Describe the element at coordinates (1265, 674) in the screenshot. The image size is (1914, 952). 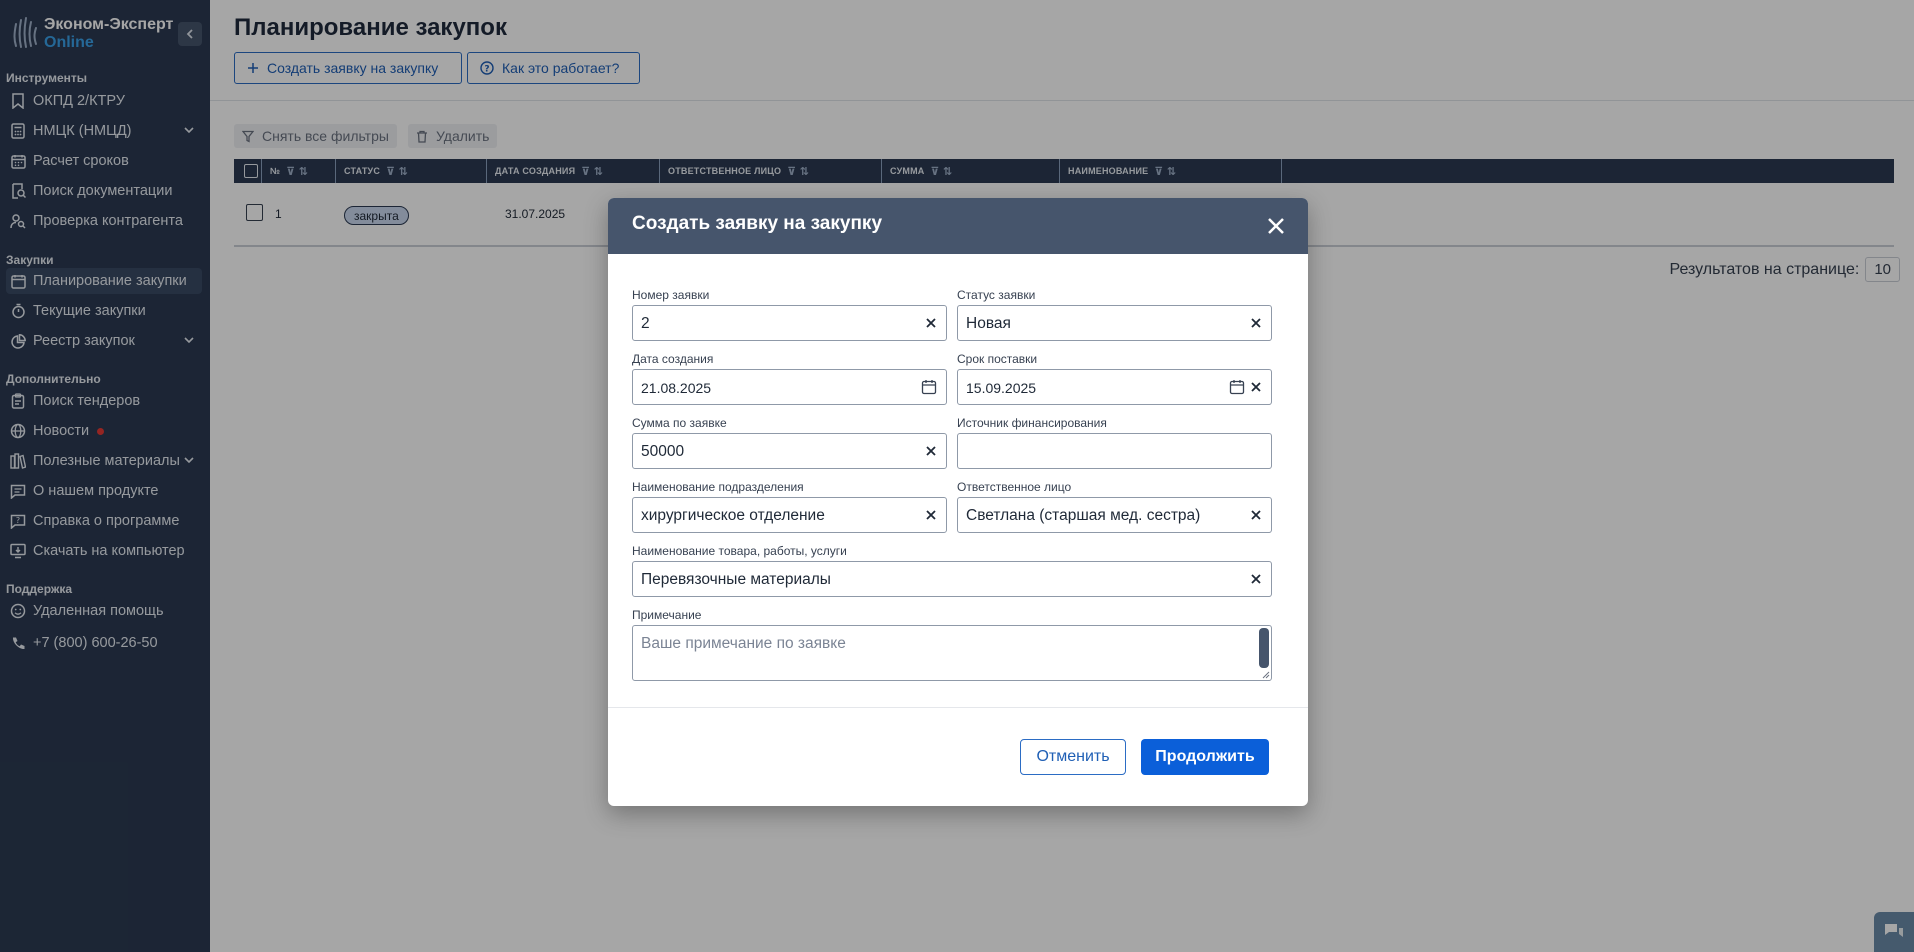
I see `resize-handle-icon` at that location.